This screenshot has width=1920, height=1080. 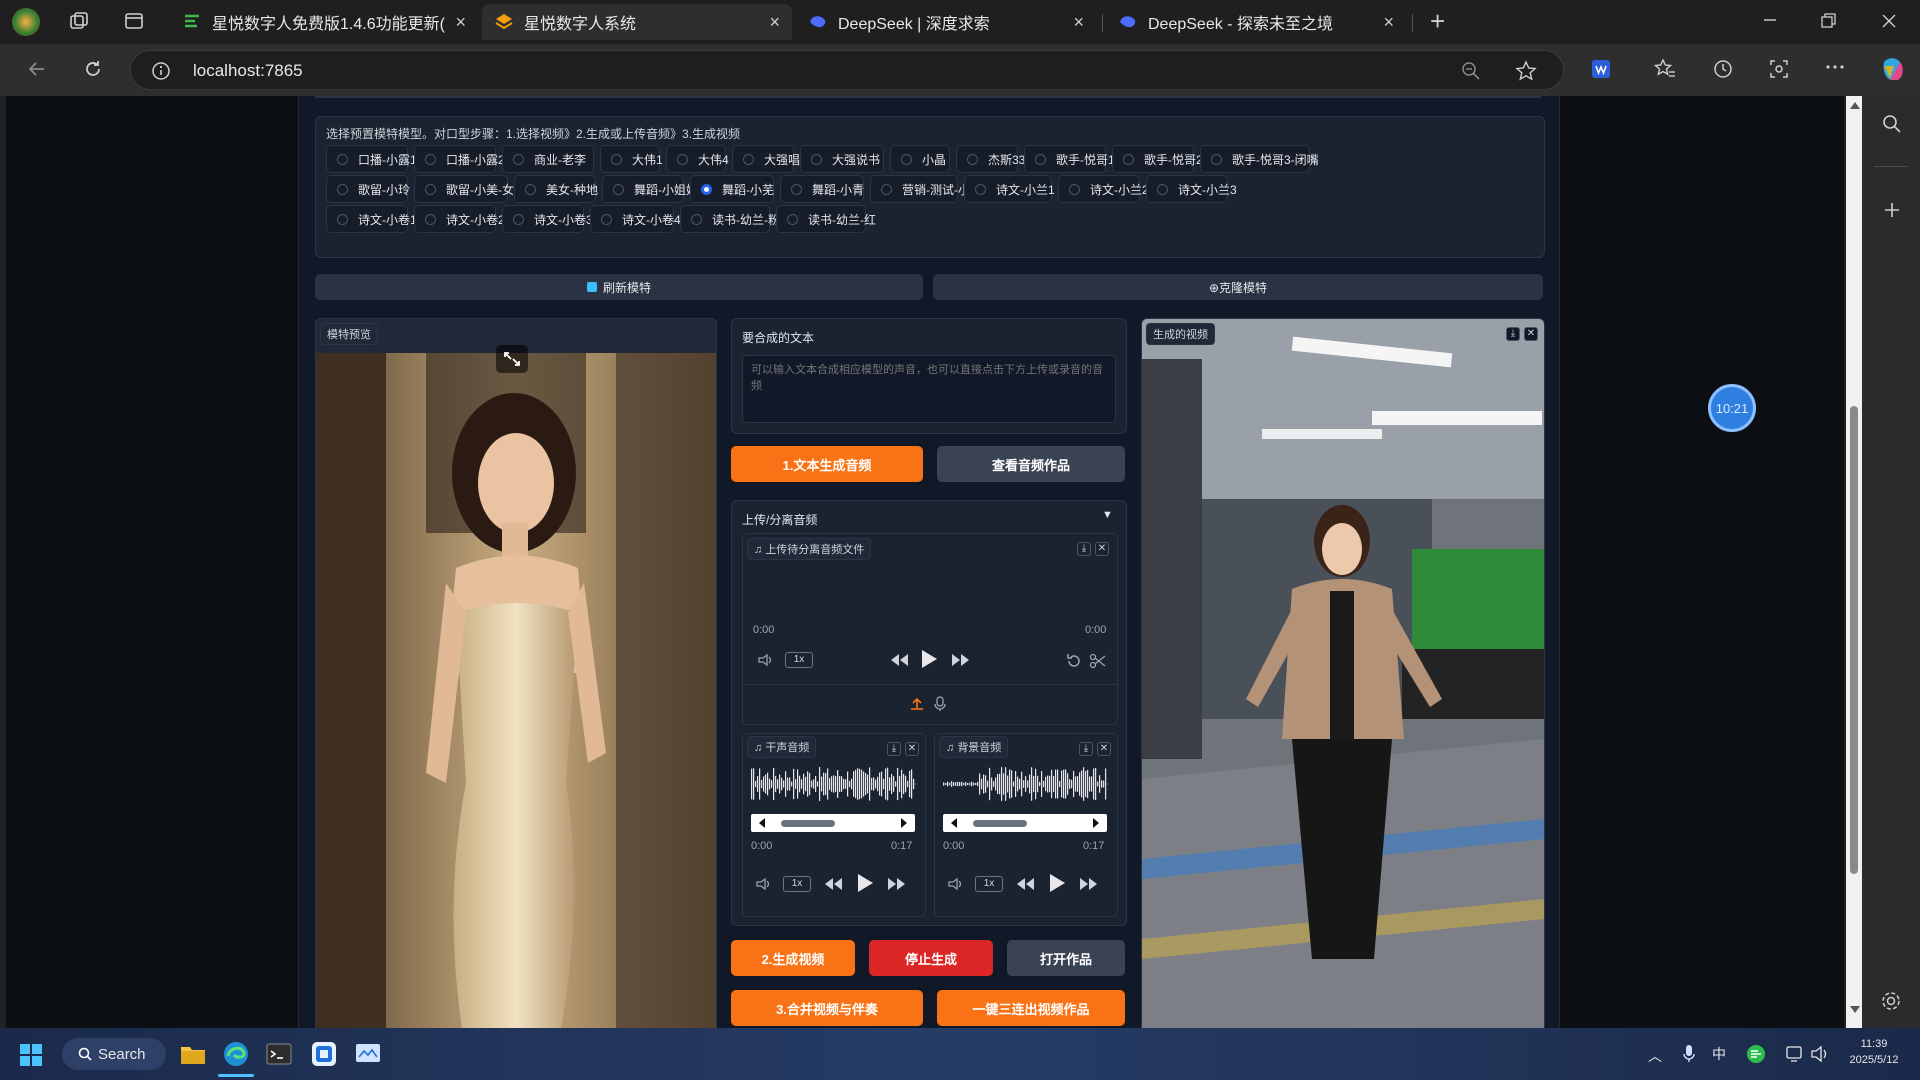 I want to click on taskbar-clock: 11:39 2025/5/12, so click(x=1874, y=1052).